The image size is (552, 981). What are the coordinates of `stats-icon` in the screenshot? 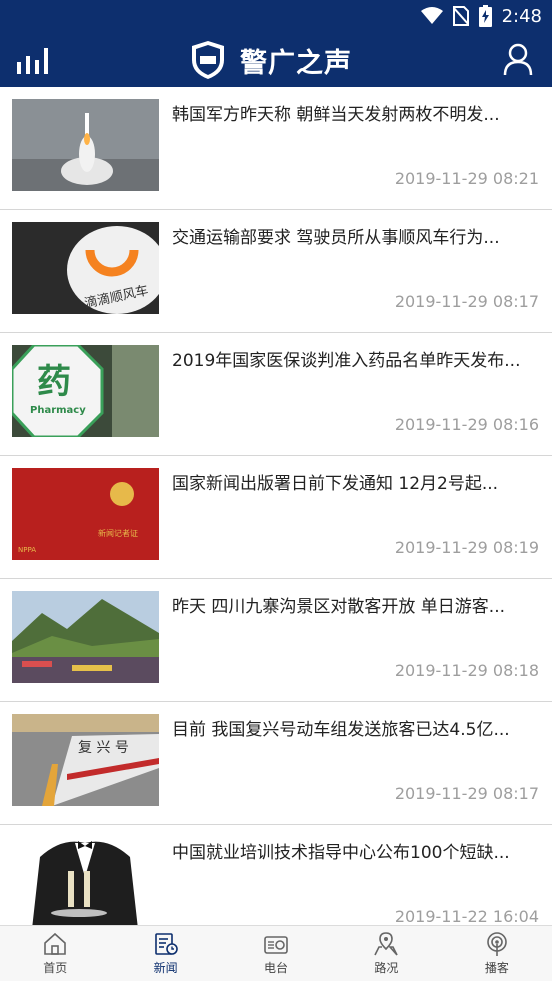 It's located at (33, 59).